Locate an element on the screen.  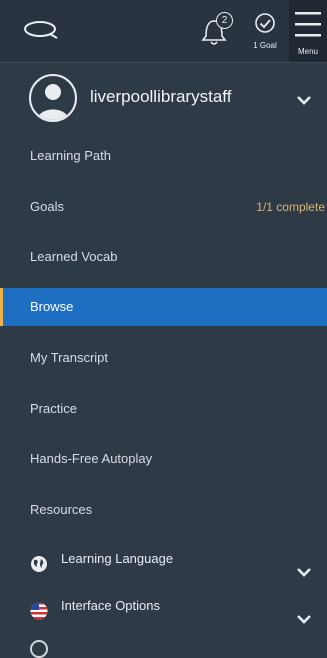
app-logo-icon is located at coordinates (42, 32).